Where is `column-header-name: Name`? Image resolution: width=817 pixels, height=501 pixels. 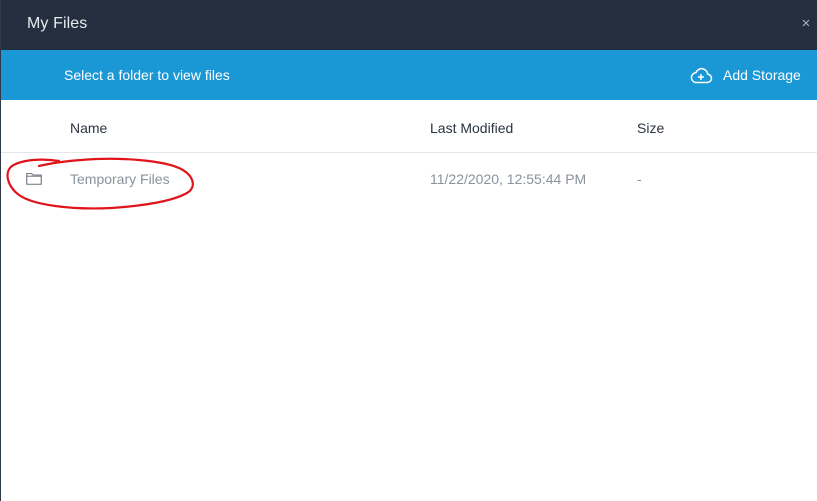 column-header-name: Name is located at coordinates (88, 128).